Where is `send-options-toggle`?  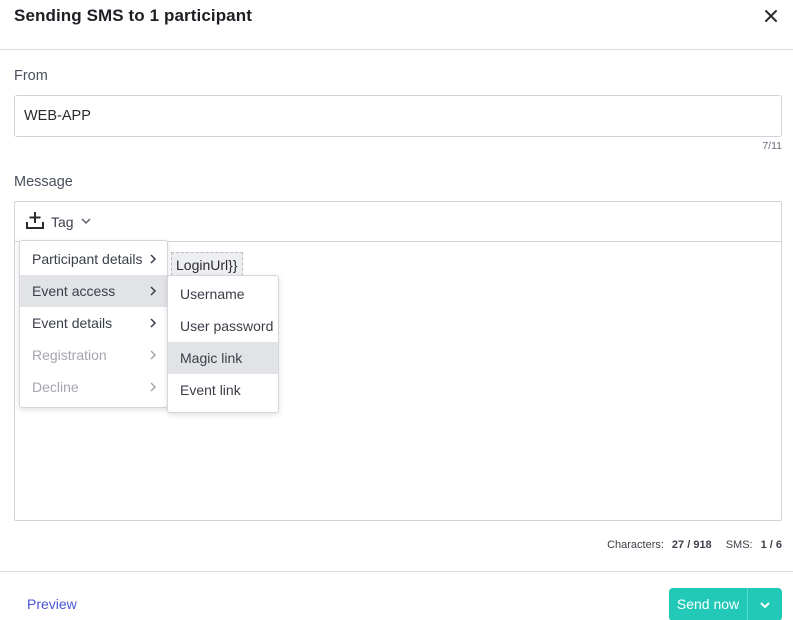
send-options-toggle is located at coordinates (765, 604).